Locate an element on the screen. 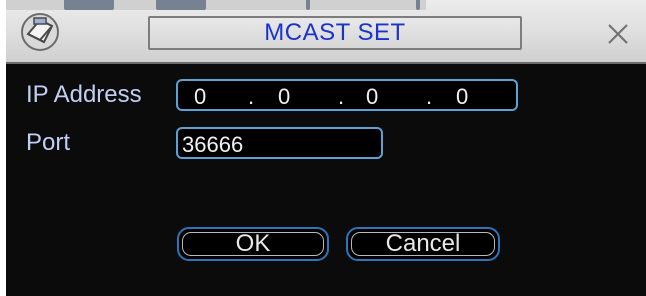  ip-address-label: IP Address is located at coordinates (84, 94).